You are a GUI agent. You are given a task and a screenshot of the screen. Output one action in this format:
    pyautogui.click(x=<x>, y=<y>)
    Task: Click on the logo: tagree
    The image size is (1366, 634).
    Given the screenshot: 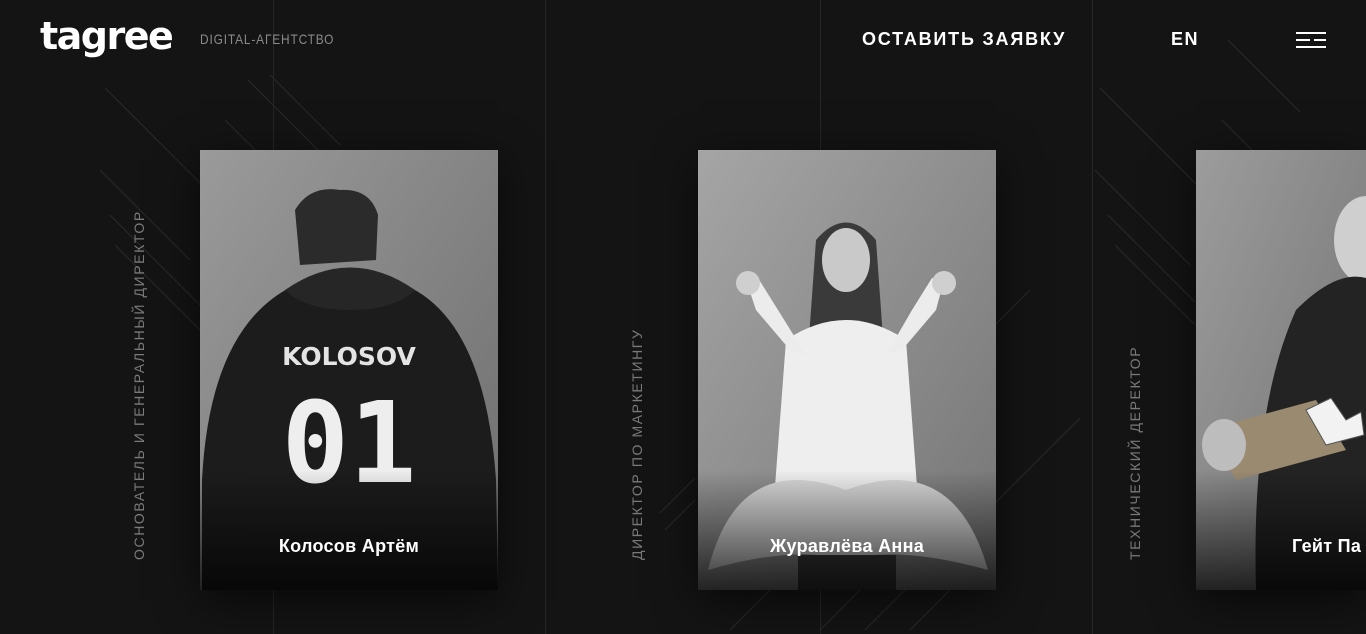 What is the action you would take?
    pyautogui.click(x=107, y=36)
    